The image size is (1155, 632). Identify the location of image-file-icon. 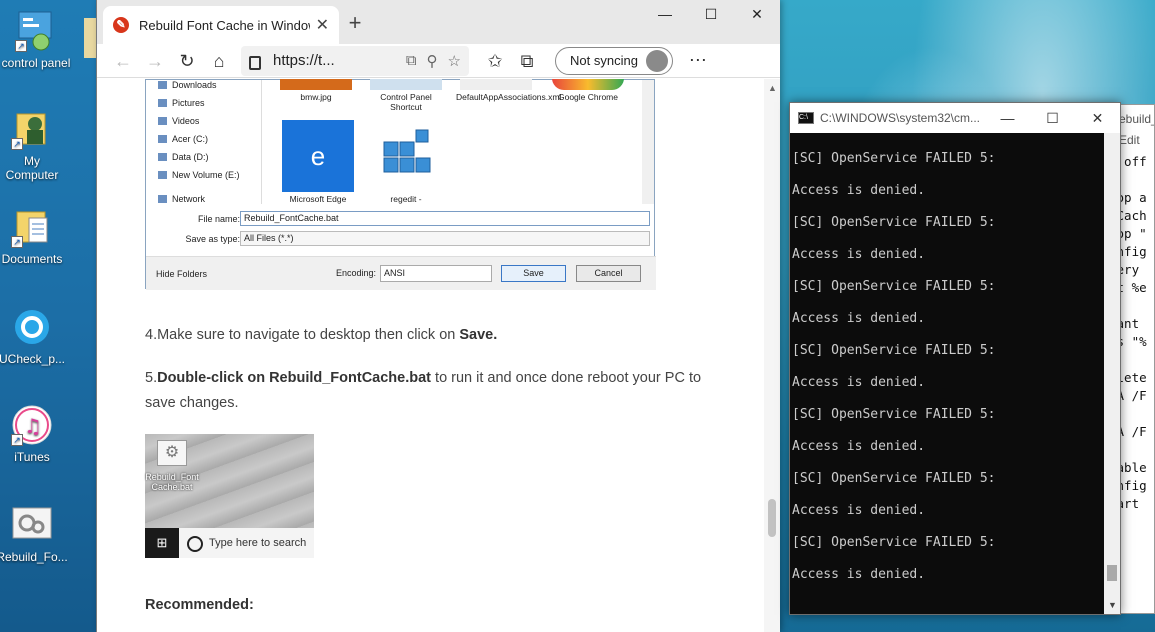
(316, 84).